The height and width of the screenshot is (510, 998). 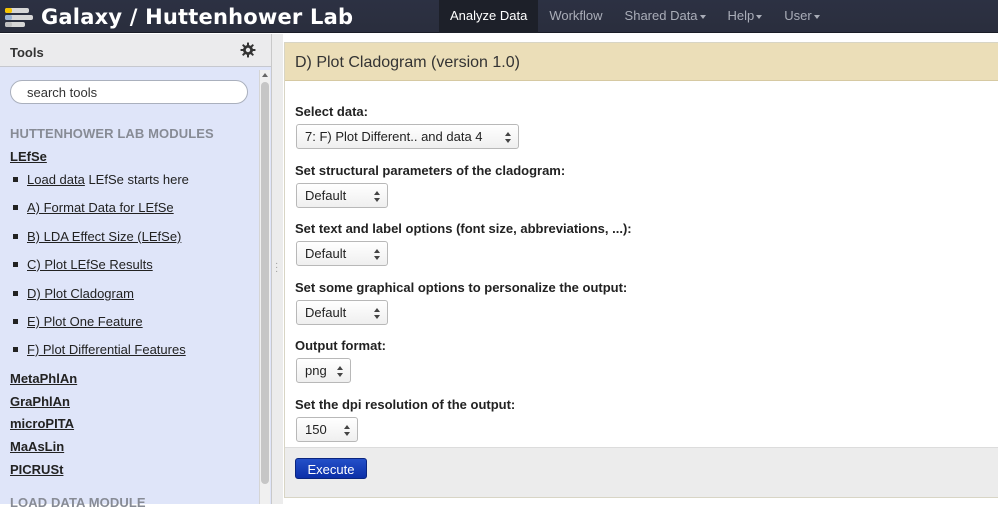 I want to click on drag-handle-icon: · · ·, so click(x=276, y=268).